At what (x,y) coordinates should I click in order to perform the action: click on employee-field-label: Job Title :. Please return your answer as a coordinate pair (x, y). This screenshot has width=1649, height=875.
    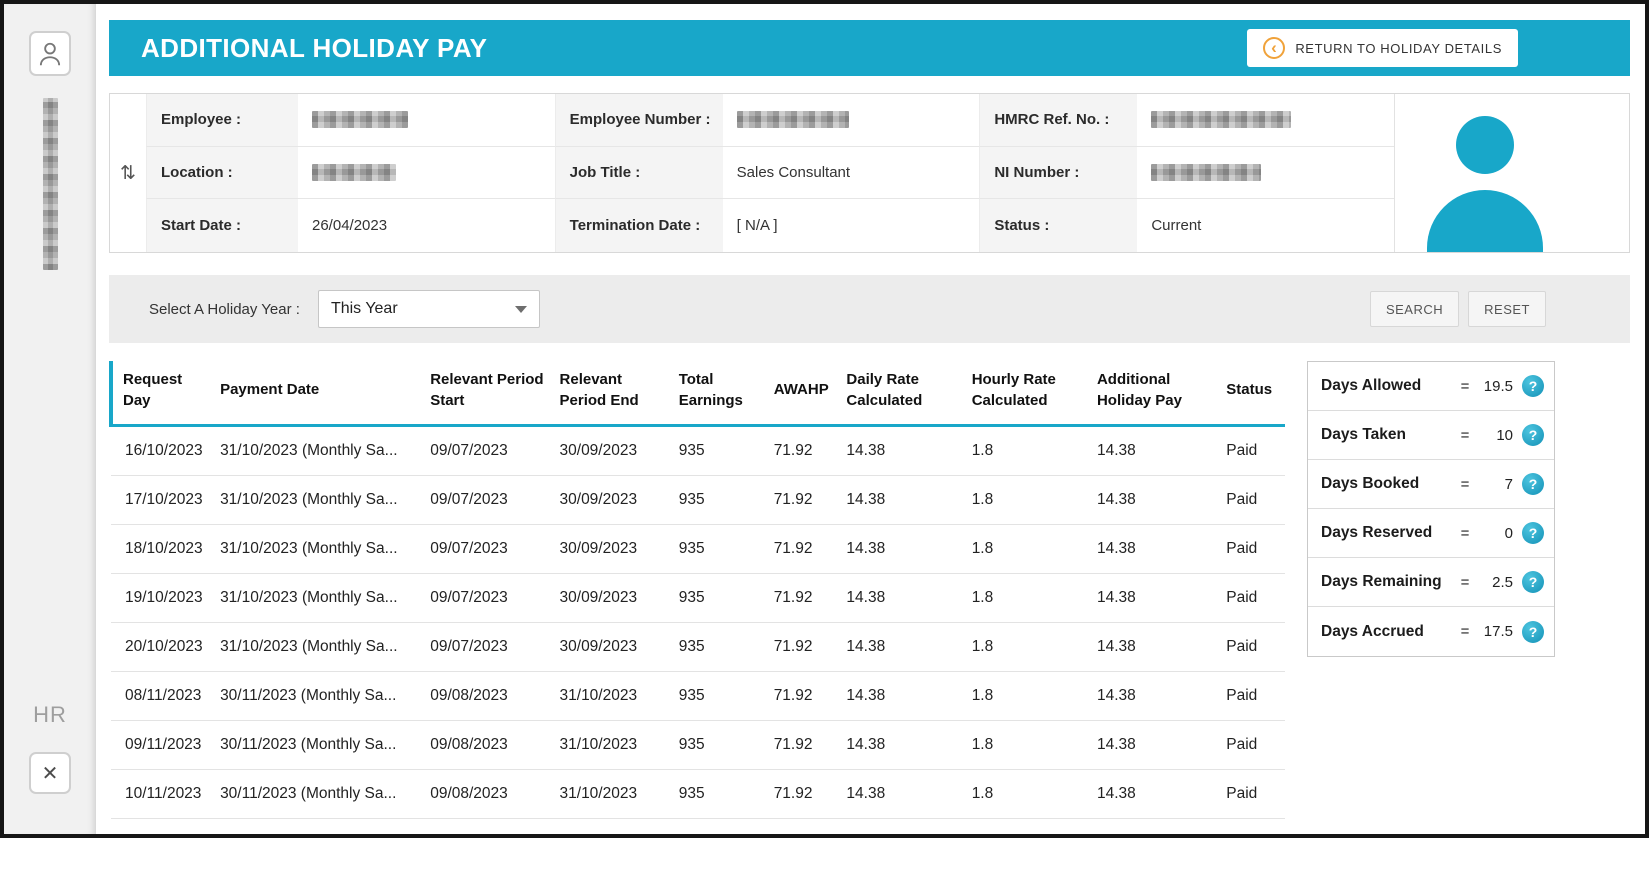
    Looking at the image, I should click on (638, 173).